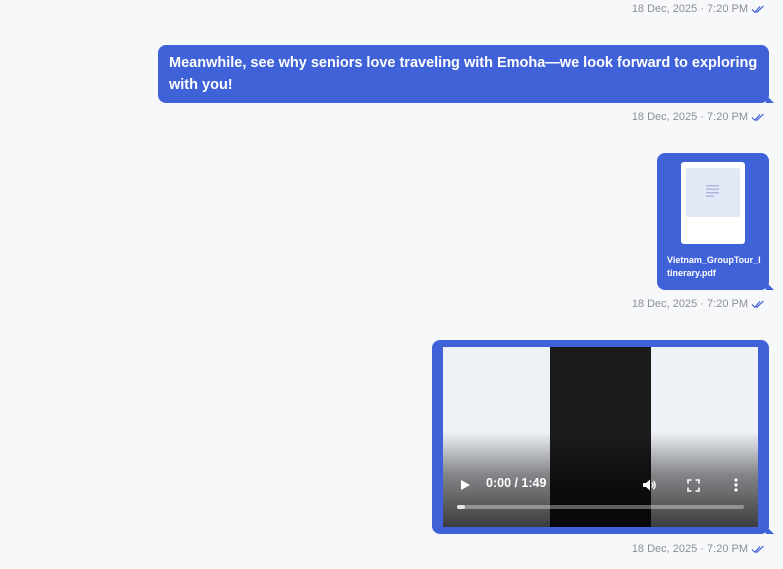 Image resolution: width=783 pixels, height=569 pixels. Describe the element at coordinates (465, 485) in the screenshot. I see `play-icon` at that location.